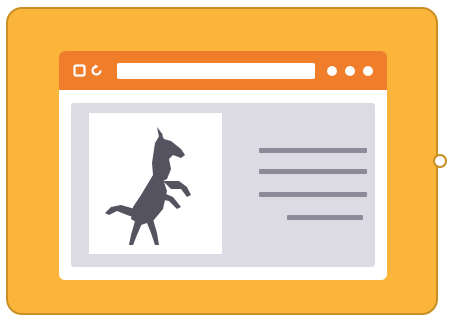 The width and height of the screenshot is (449, 322). I want to click on tablet-home-button, so click(440, 161).